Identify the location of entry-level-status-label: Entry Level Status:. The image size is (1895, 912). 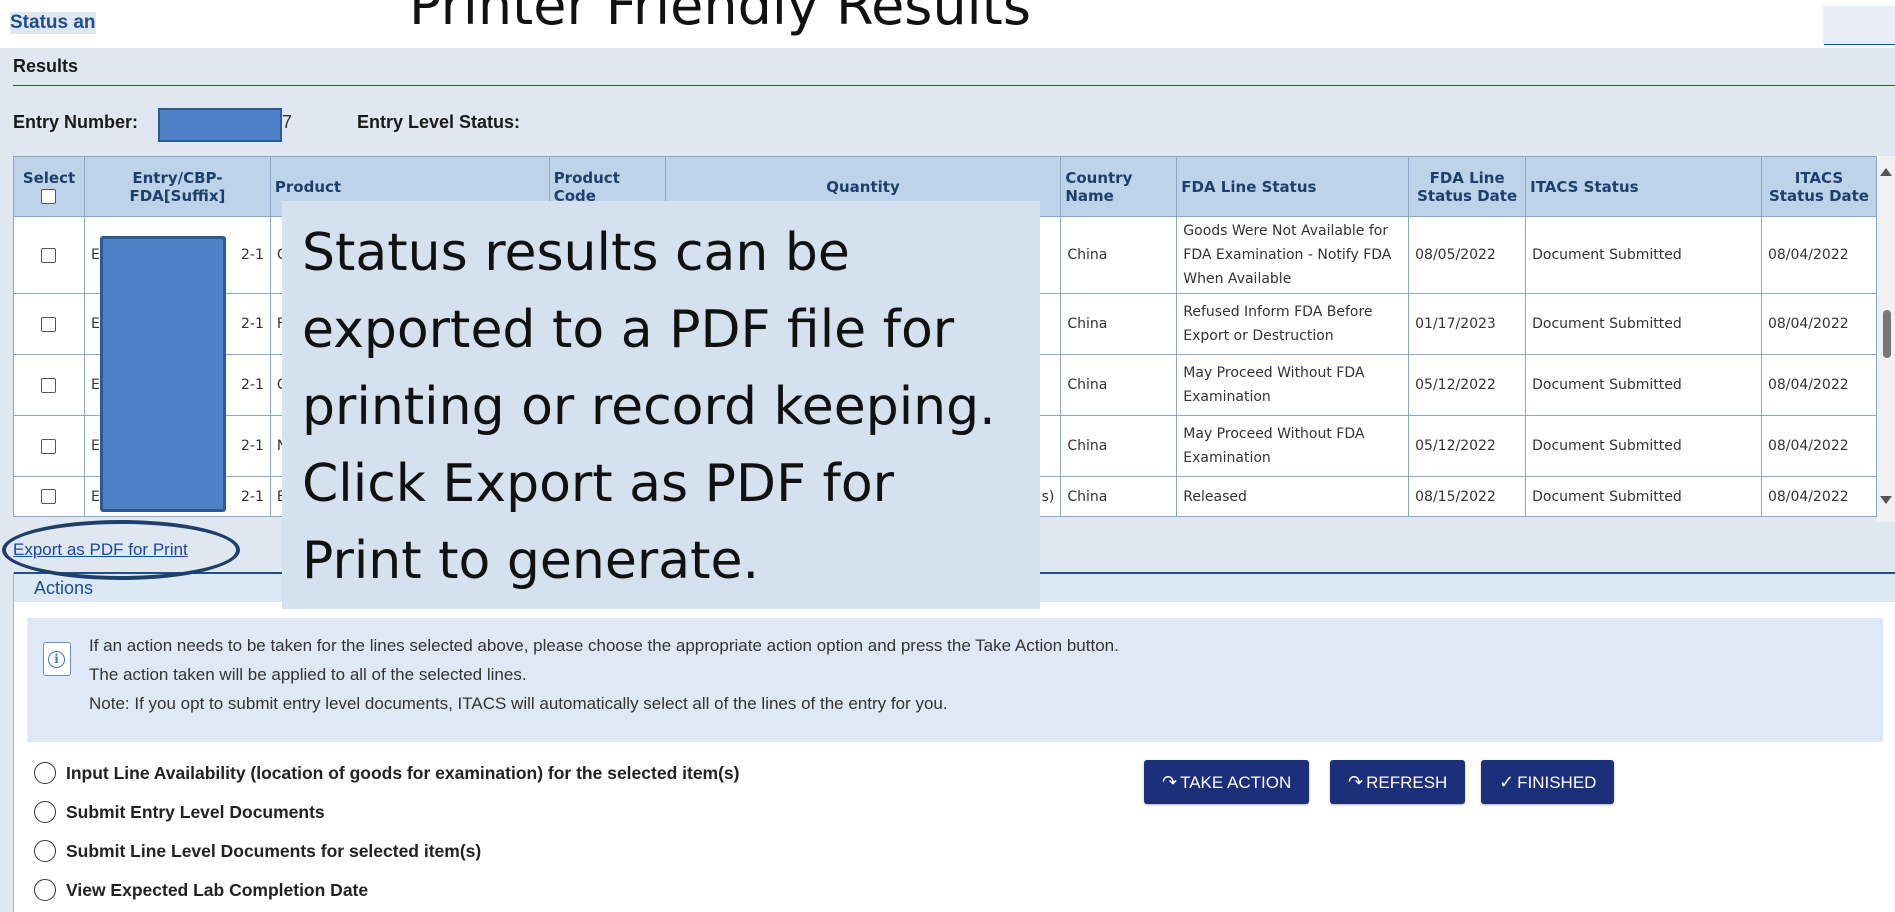
(439, 122).